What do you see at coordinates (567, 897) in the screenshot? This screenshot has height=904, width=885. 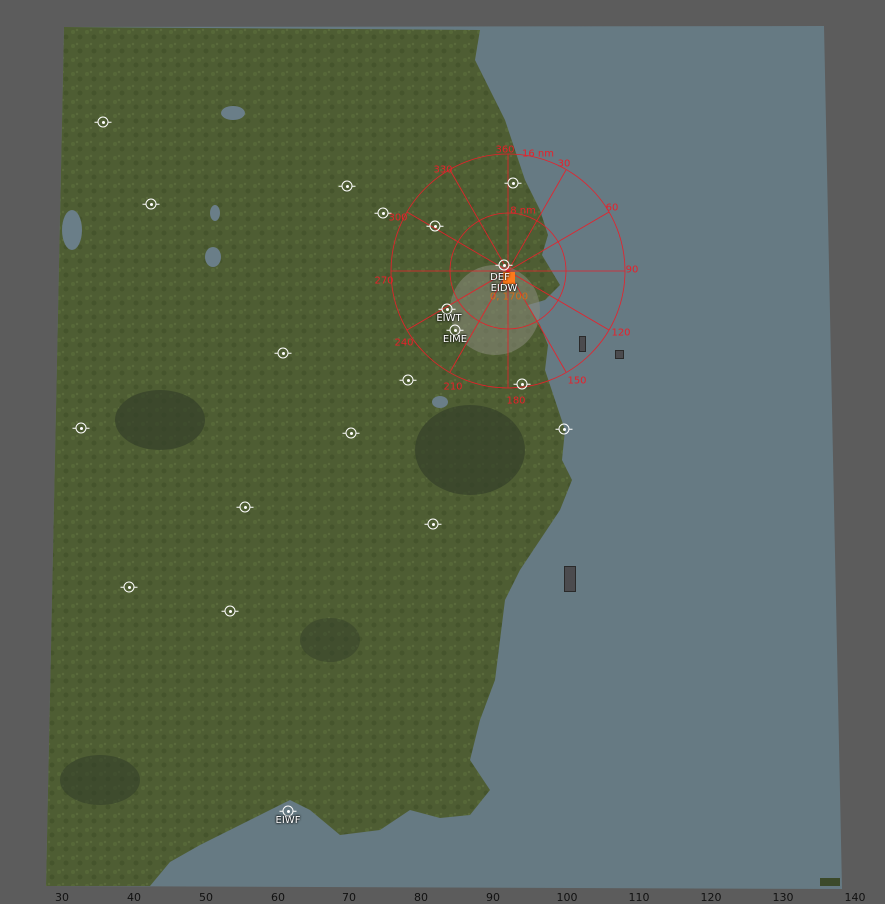 I see `x-axis-tick: 100` at bounding box center [567, 897].